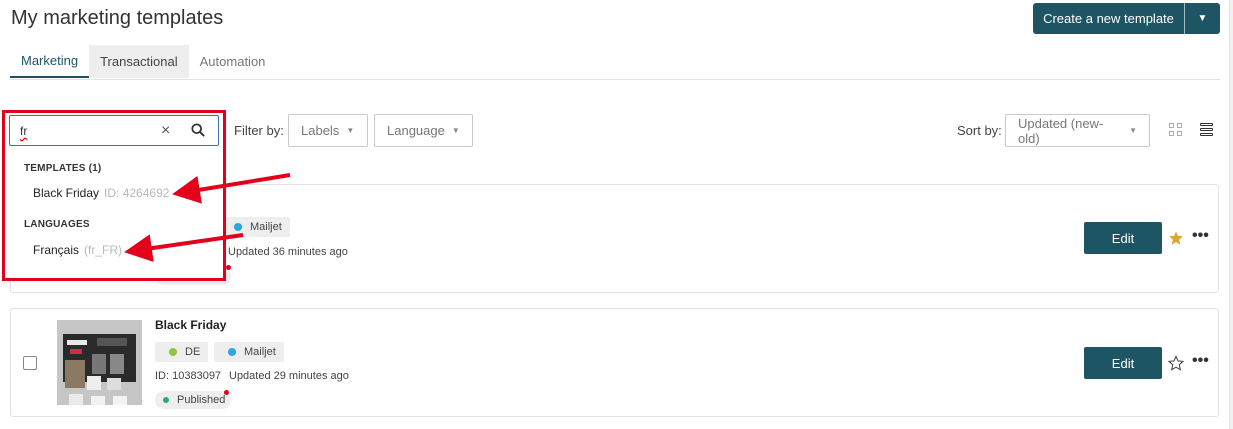  Describe the element at coordinates (259, 130) in the screenshot. I see `filter-label: Filter by:` at that location.